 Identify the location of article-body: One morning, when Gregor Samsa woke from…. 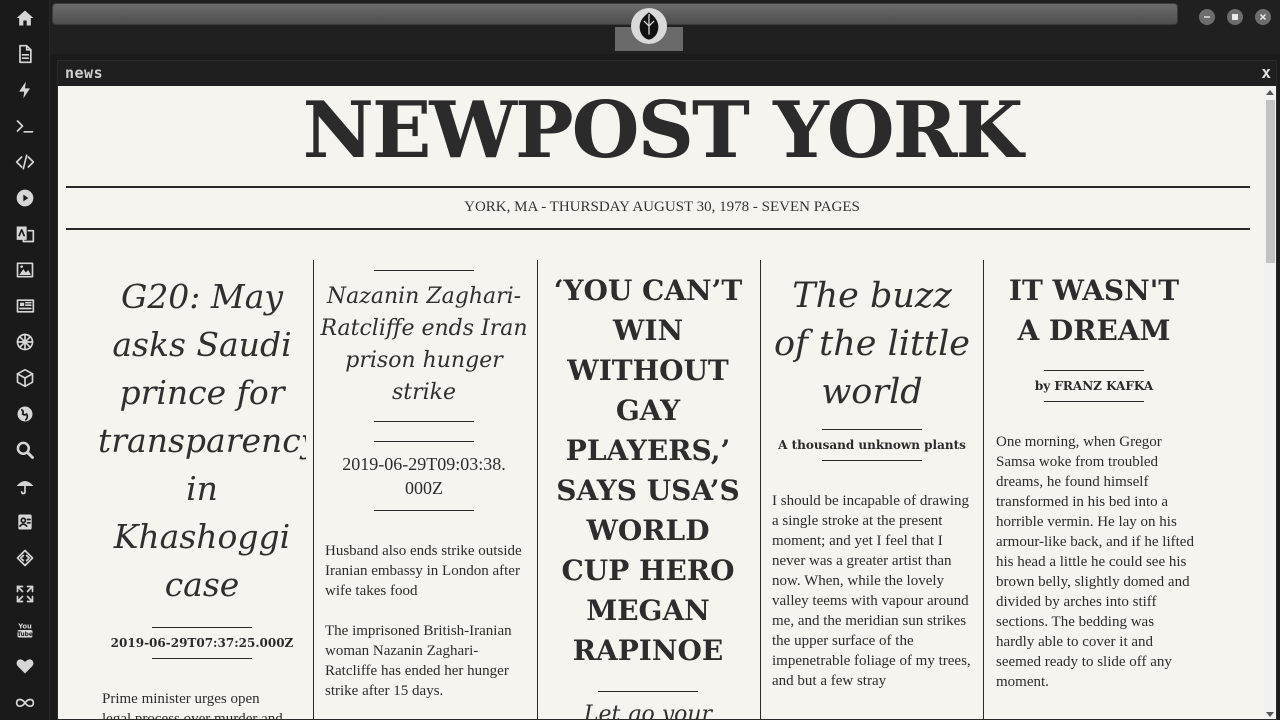
(1095, 562).